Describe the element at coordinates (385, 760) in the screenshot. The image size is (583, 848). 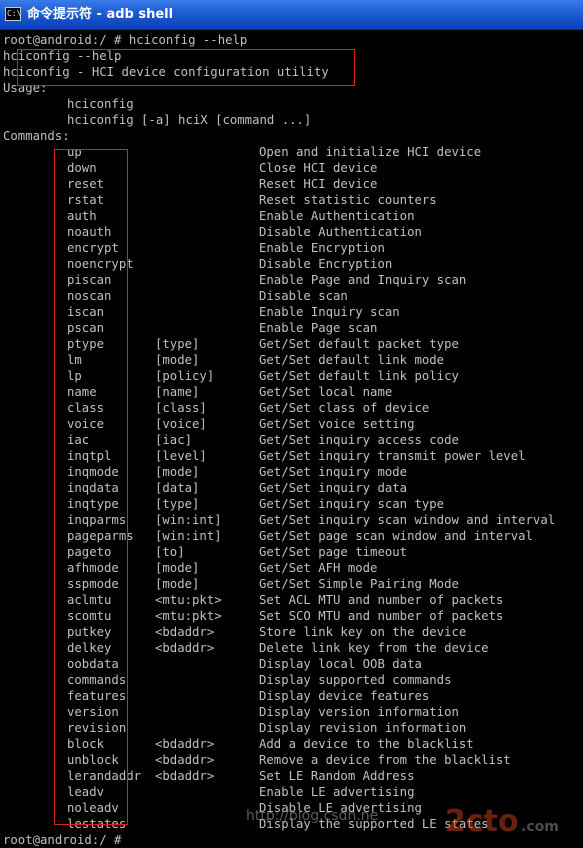
I see `command-desc: Remove a device from the blacklist` at that location.